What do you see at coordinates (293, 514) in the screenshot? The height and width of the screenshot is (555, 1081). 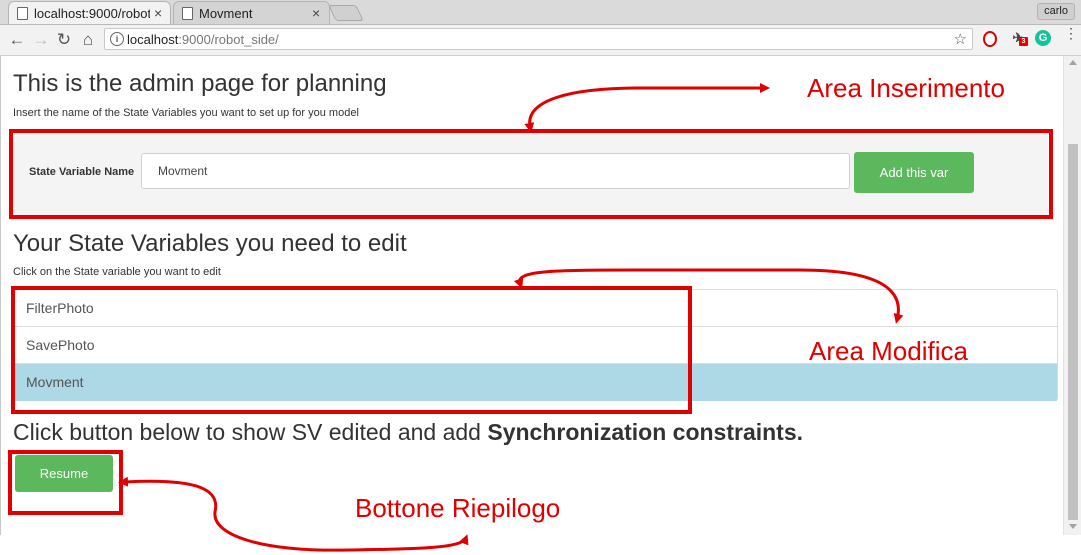 I see `arrow-bottone-riepilogo` at bounding box center [293, 514].